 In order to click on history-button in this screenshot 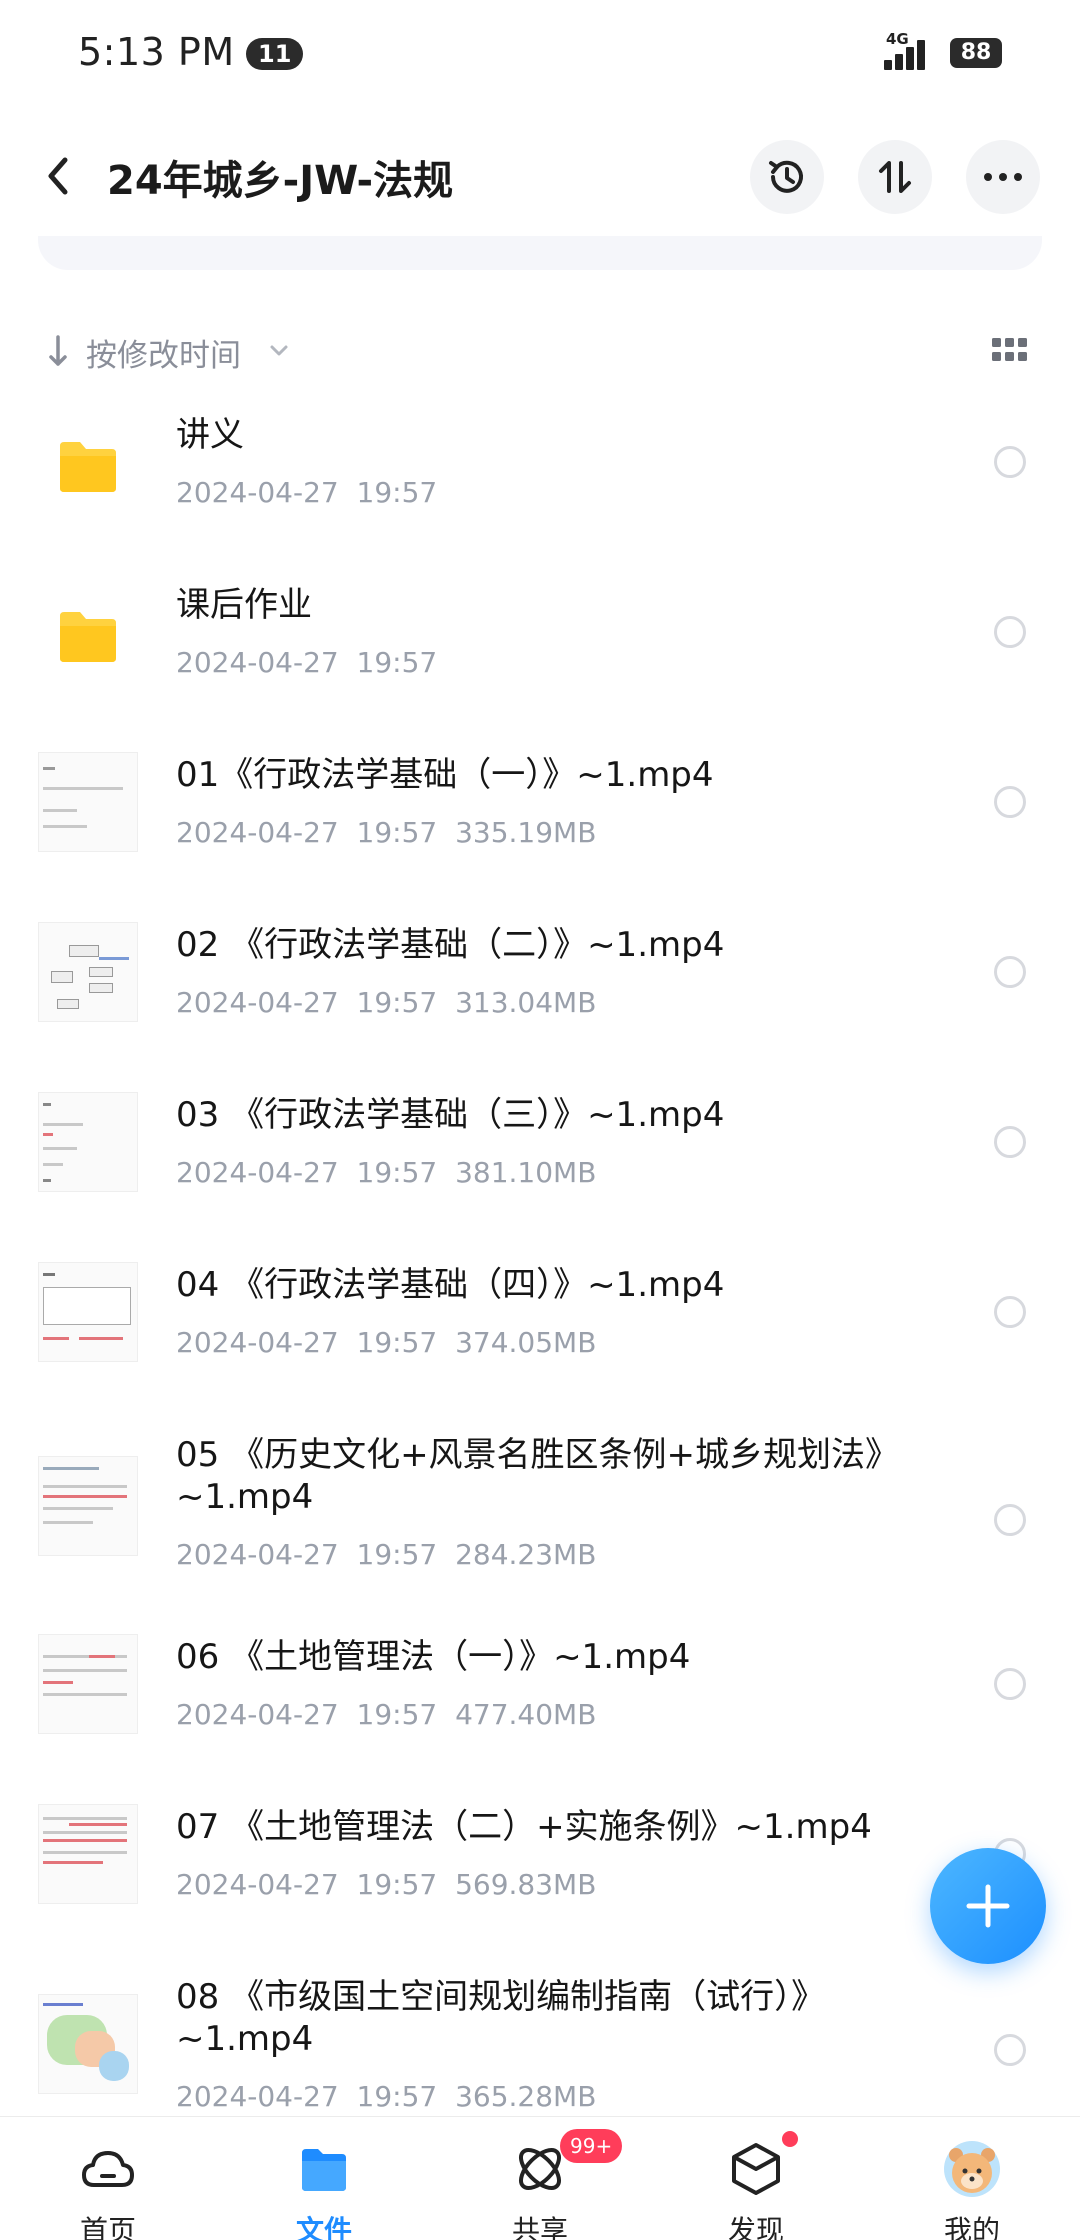, I will do `click(787, 177)`.